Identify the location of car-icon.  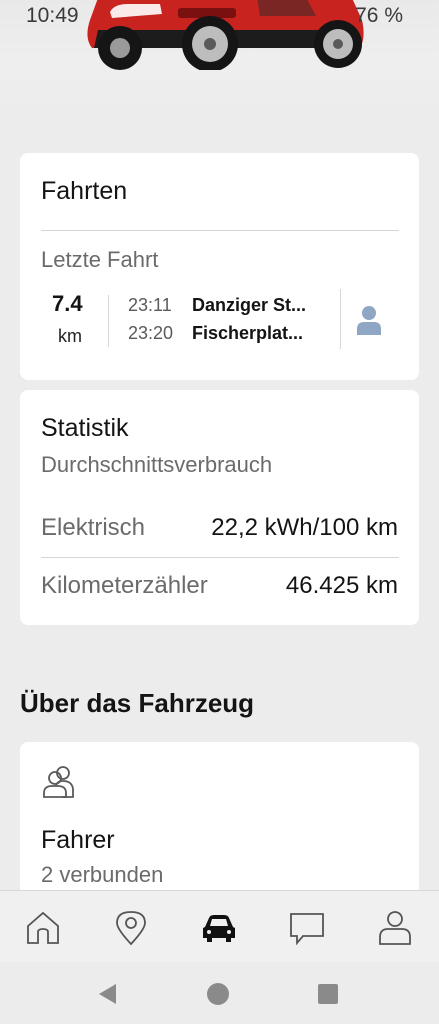
(219, 928).